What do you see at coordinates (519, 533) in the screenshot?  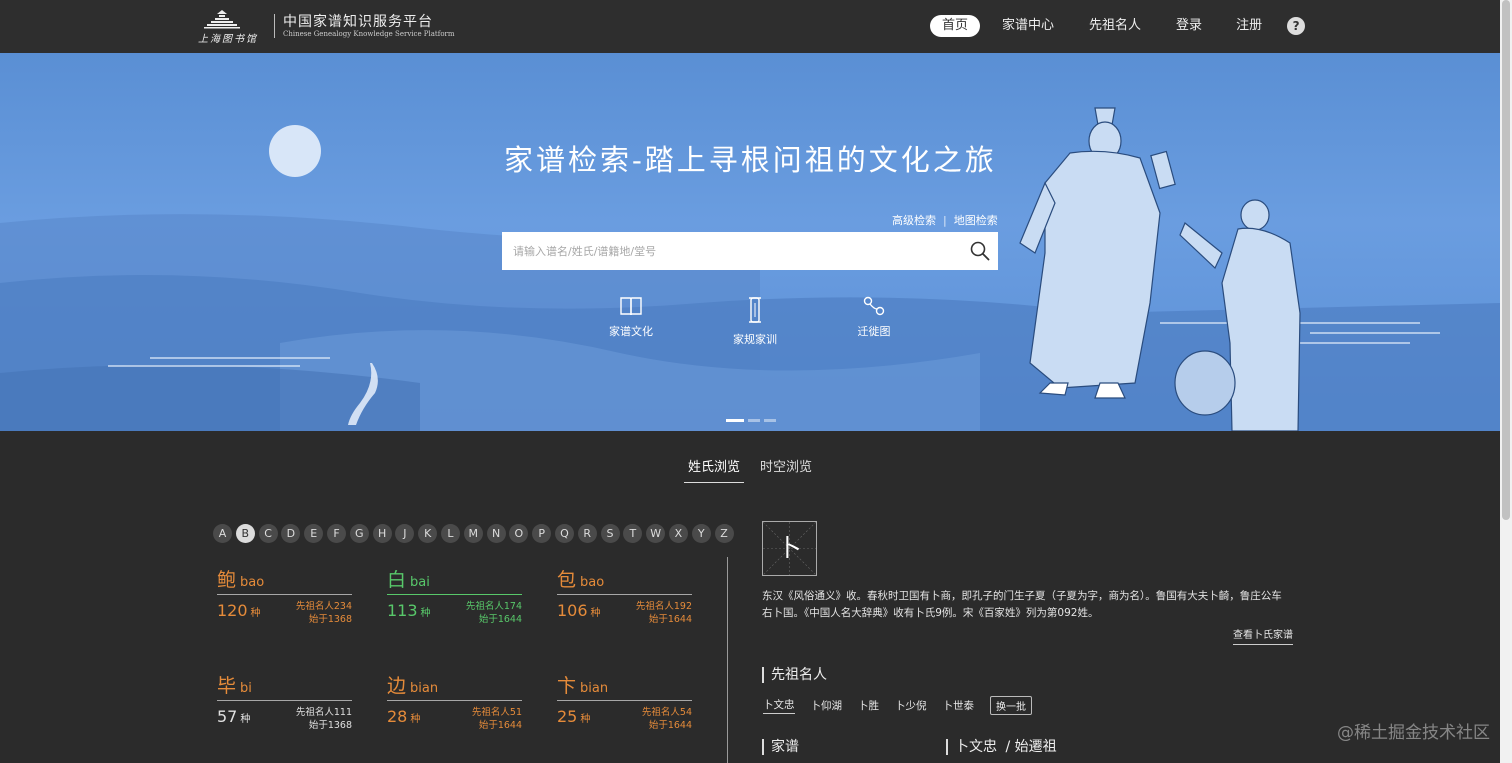 I see `letter-filter-o: O` at bounding box center [519, 533].